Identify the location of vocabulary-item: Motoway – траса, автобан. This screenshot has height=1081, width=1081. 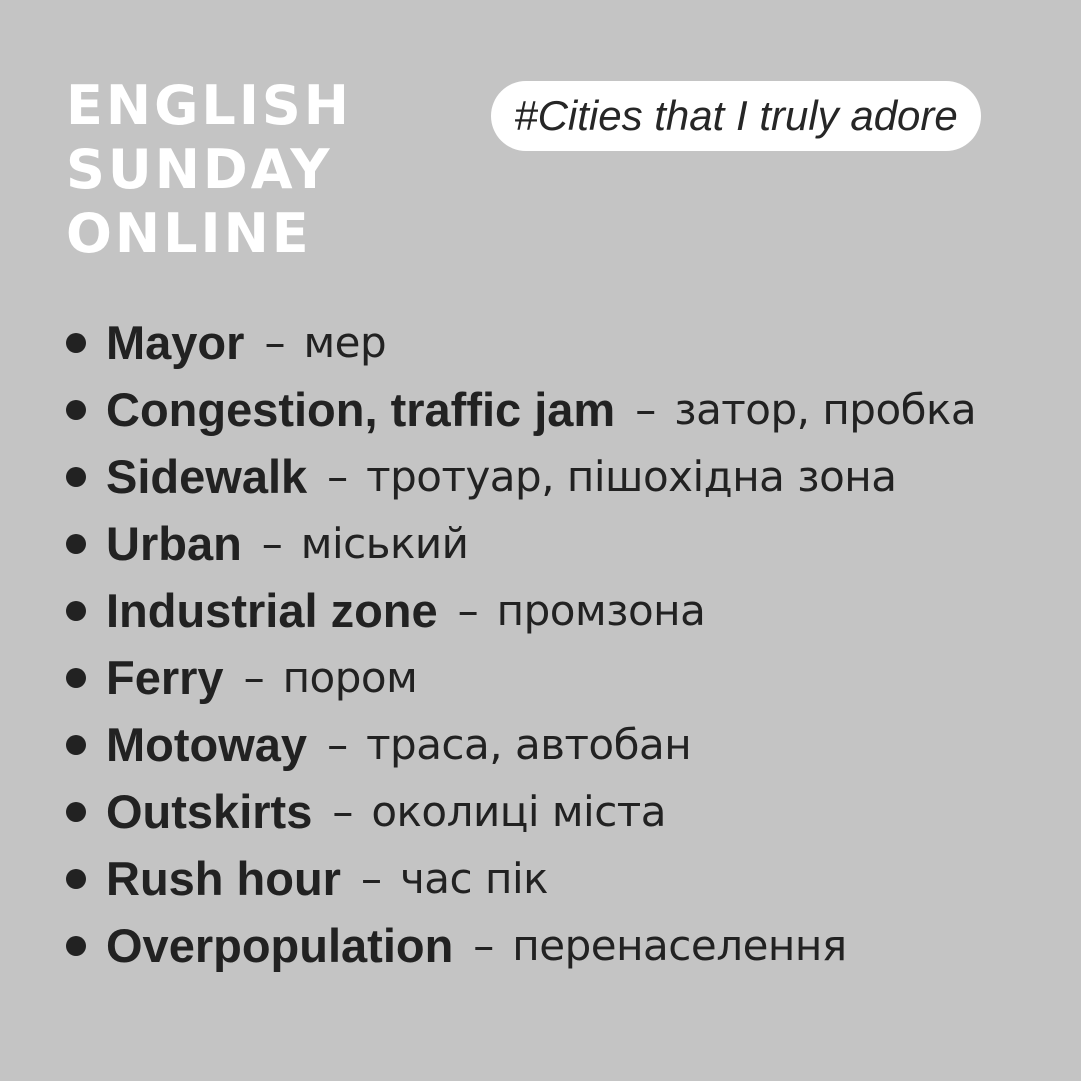
(521, 744).